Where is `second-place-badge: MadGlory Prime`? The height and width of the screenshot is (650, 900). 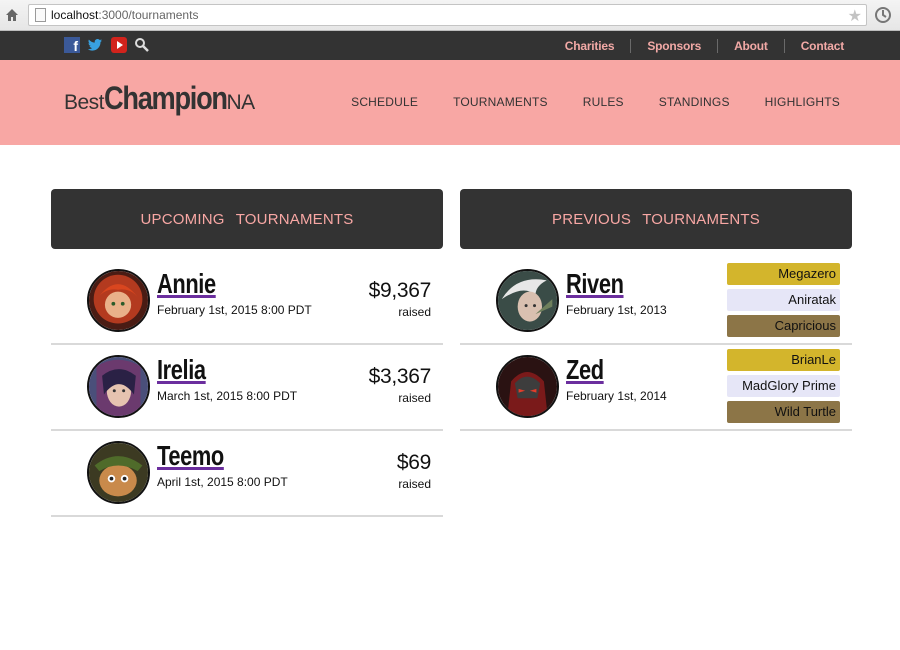
second-place-badge: MadGlory Prime is located at coordinates (783, 386).